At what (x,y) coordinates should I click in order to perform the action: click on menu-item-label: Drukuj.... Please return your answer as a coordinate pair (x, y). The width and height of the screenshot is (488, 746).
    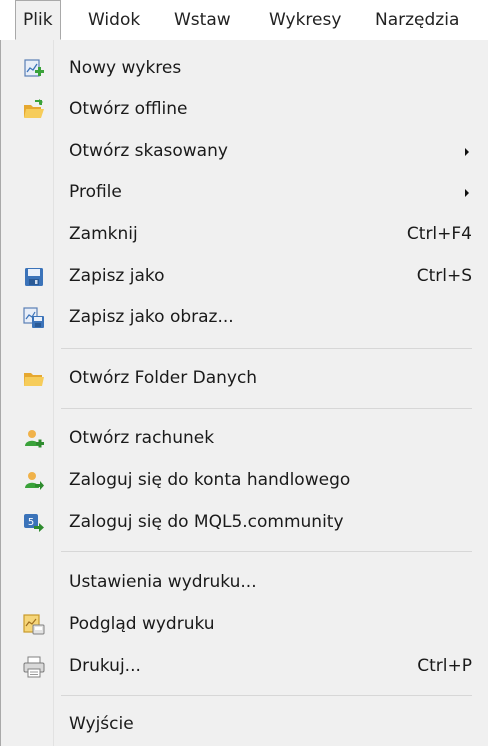
    Looking at the image, I should click on (105, 666).